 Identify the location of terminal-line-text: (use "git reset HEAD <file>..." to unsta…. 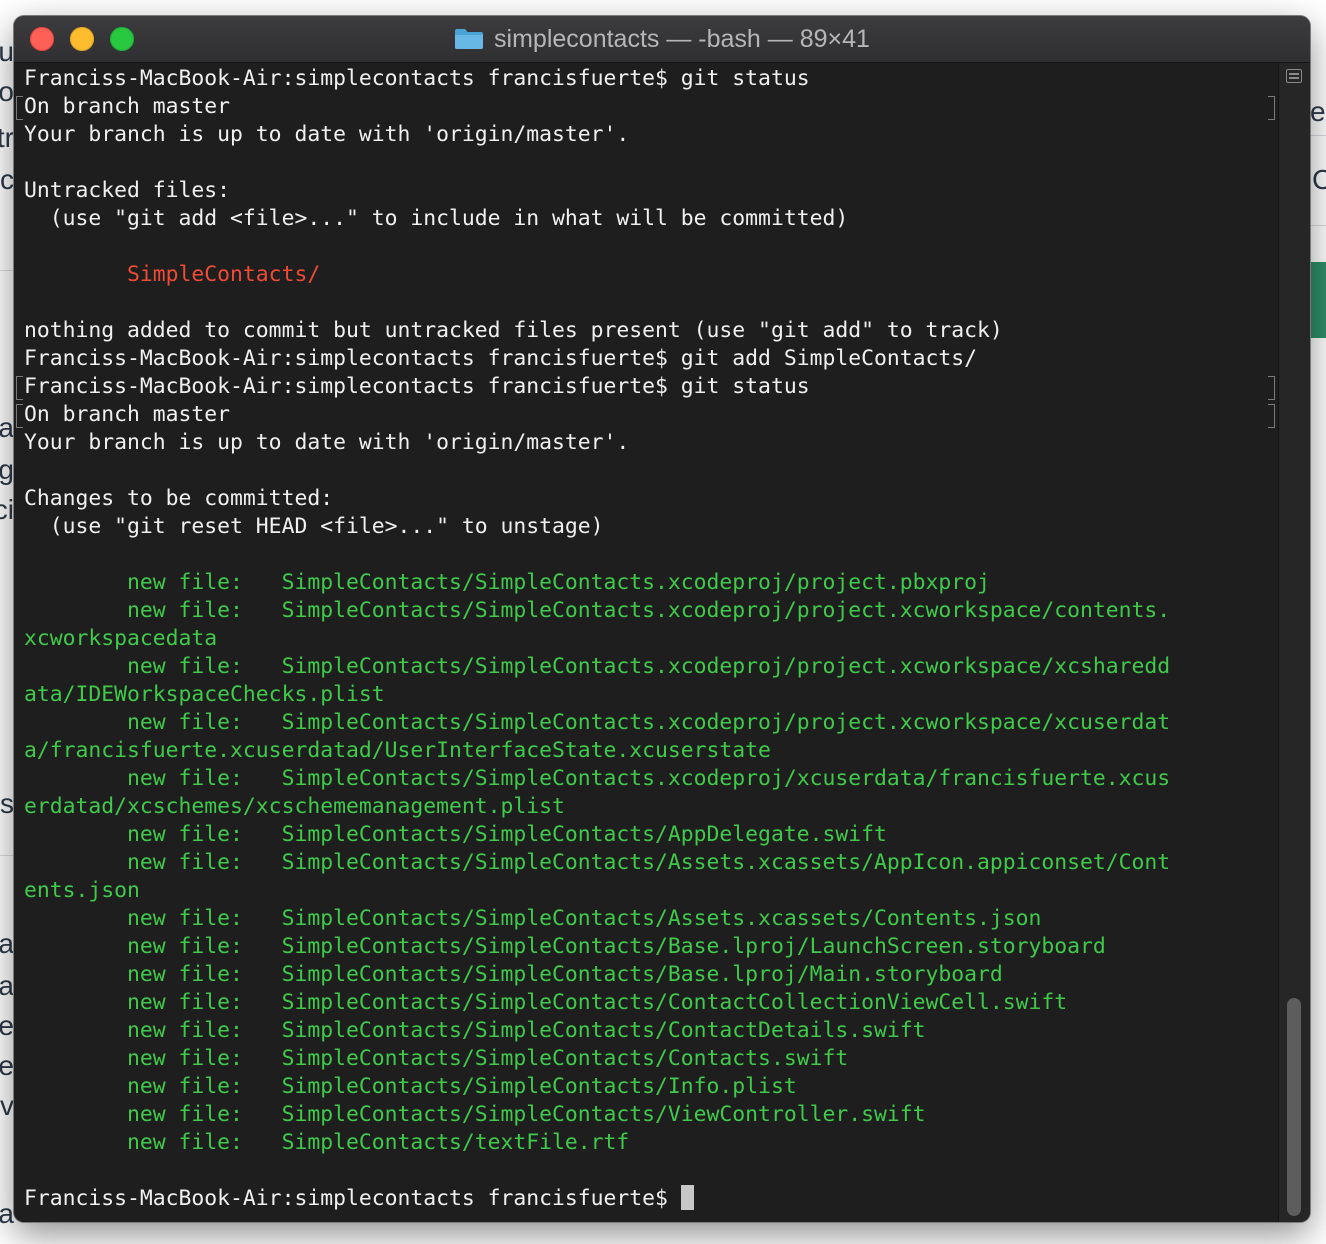
(314, 526).